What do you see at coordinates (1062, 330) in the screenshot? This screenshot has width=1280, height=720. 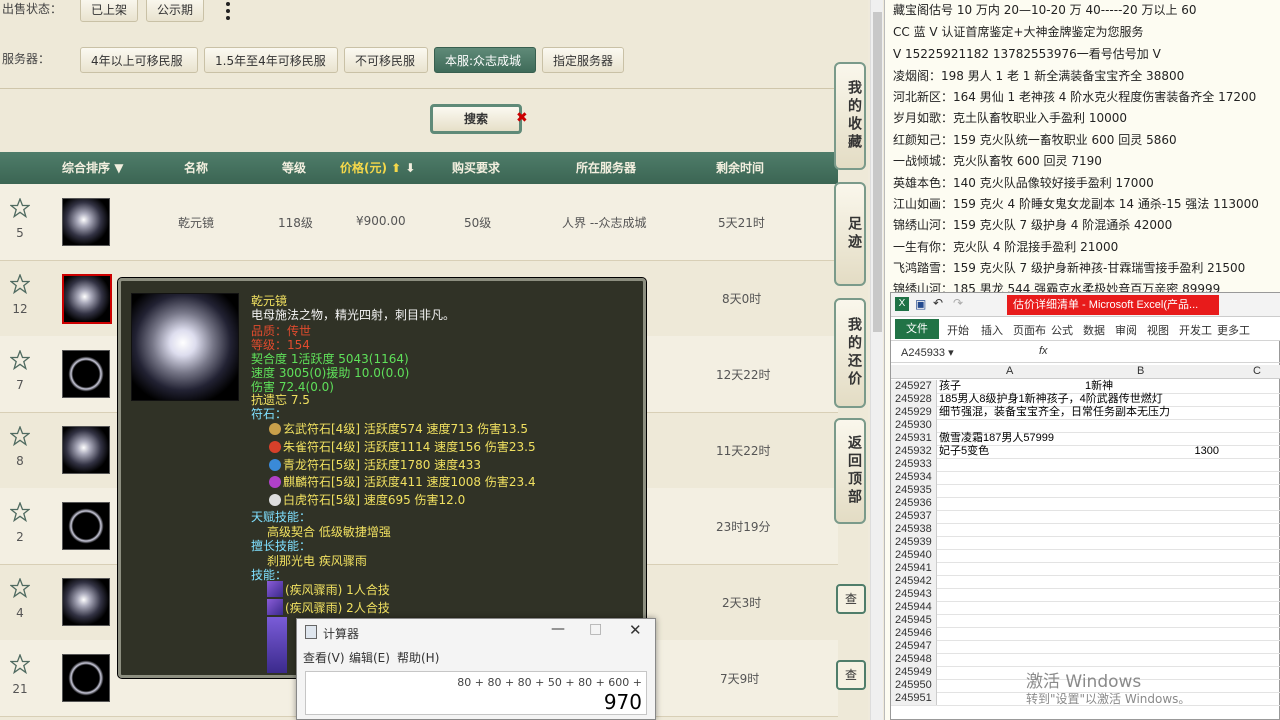 I see `tab-formula: 公式` at bounding box center [1062, 330].